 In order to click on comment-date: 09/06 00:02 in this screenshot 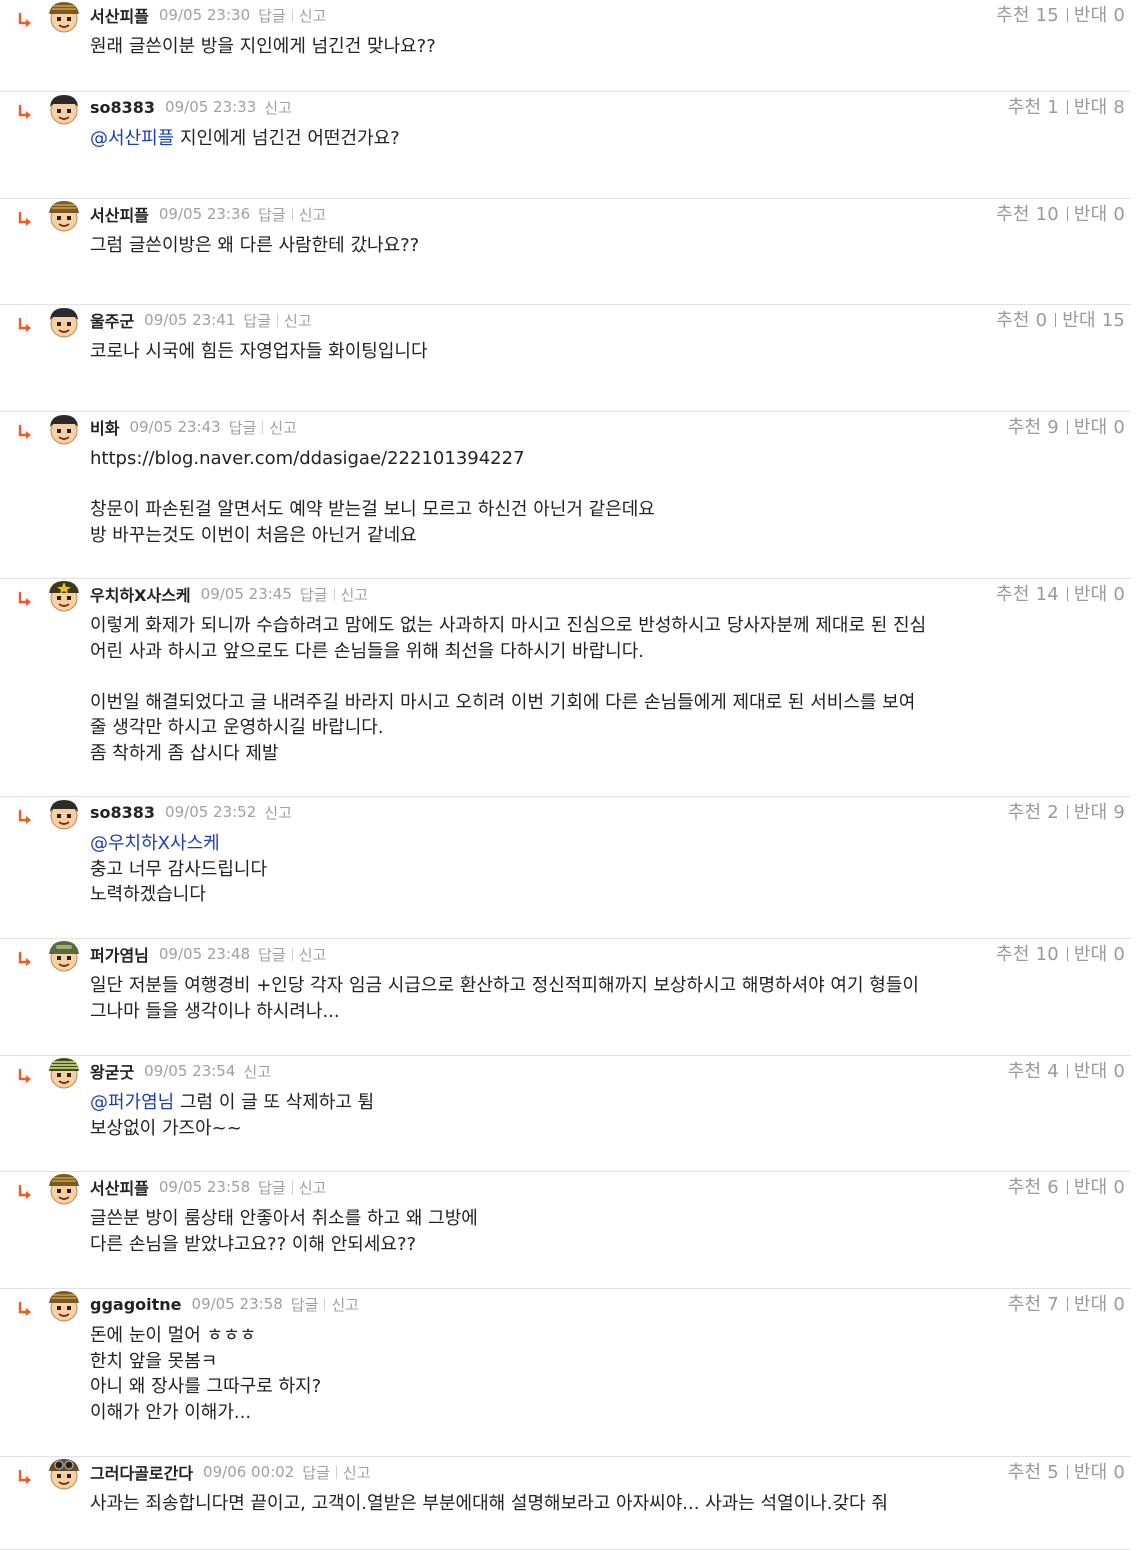, I will do `click(249, 1472)`.